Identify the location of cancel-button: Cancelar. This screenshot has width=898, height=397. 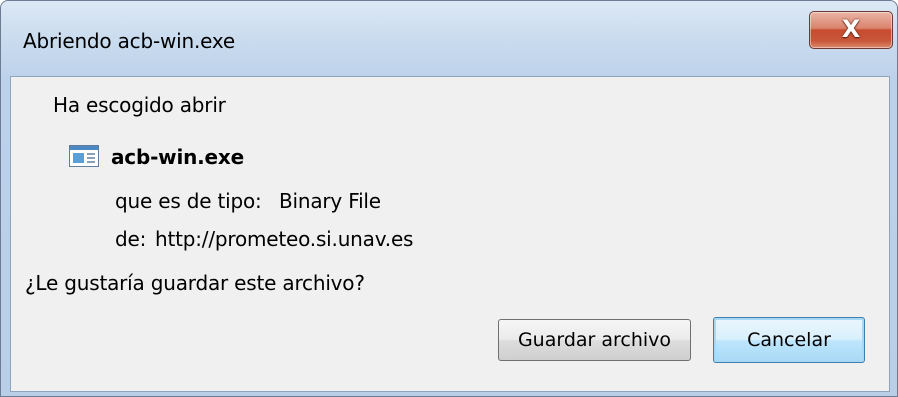
(789, 340).